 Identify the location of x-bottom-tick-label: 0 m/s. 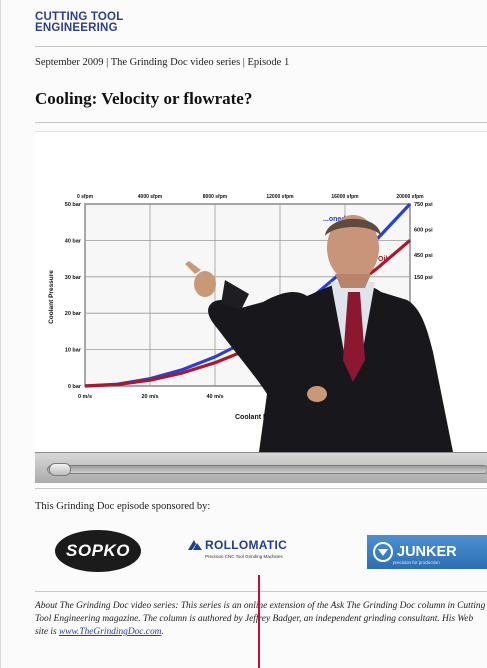
(85, 397).